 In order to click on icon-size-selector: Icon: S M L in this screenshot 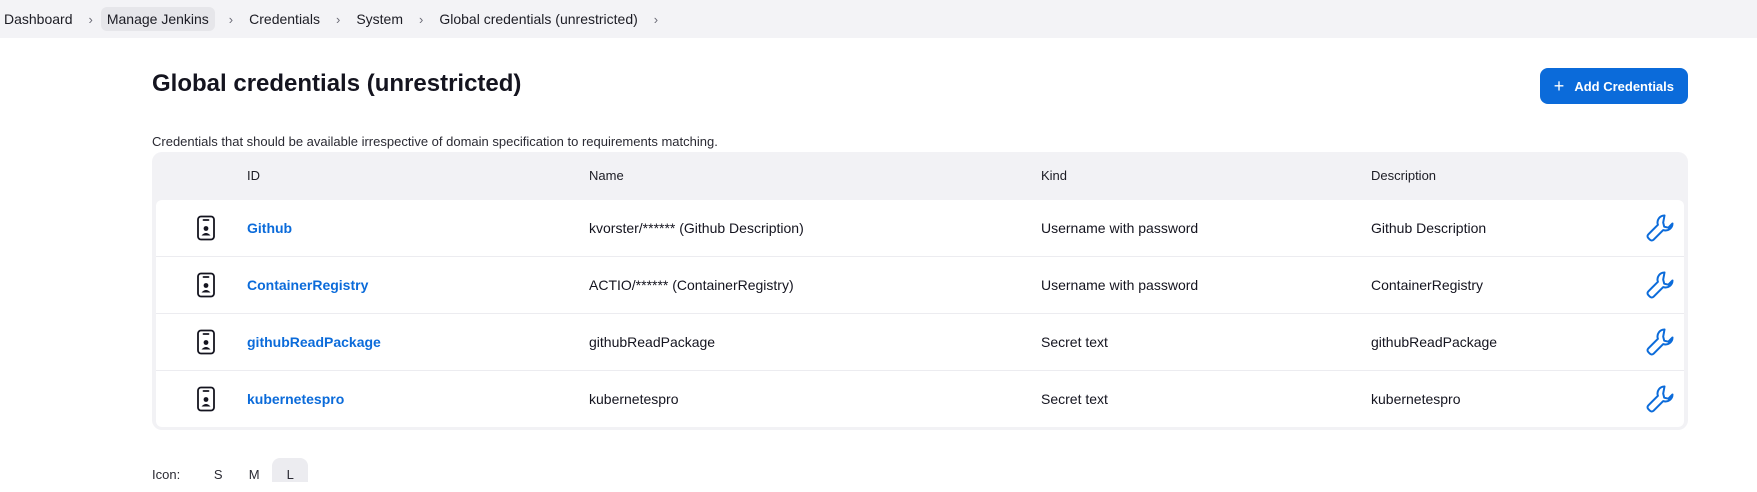, I will do `click(230, 470)`.